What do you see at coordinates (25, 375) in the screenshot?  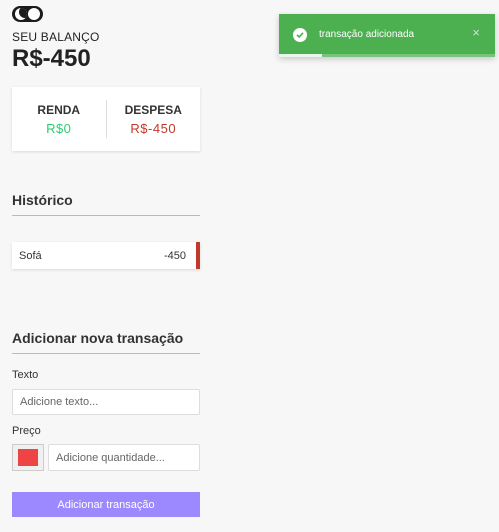 I see `text-label: Texto` at bounding box center [25, 375].